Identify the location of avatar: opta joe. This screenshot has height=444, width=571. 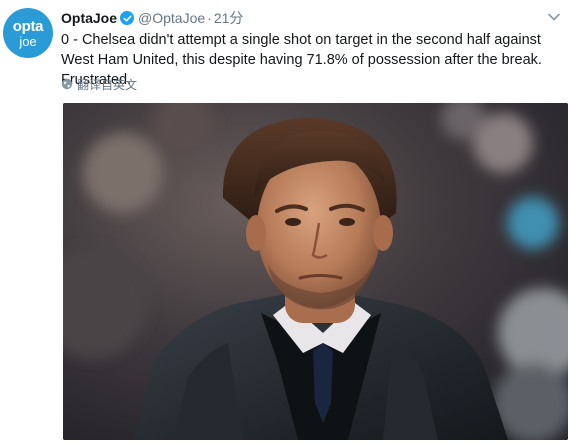
(28, 33).